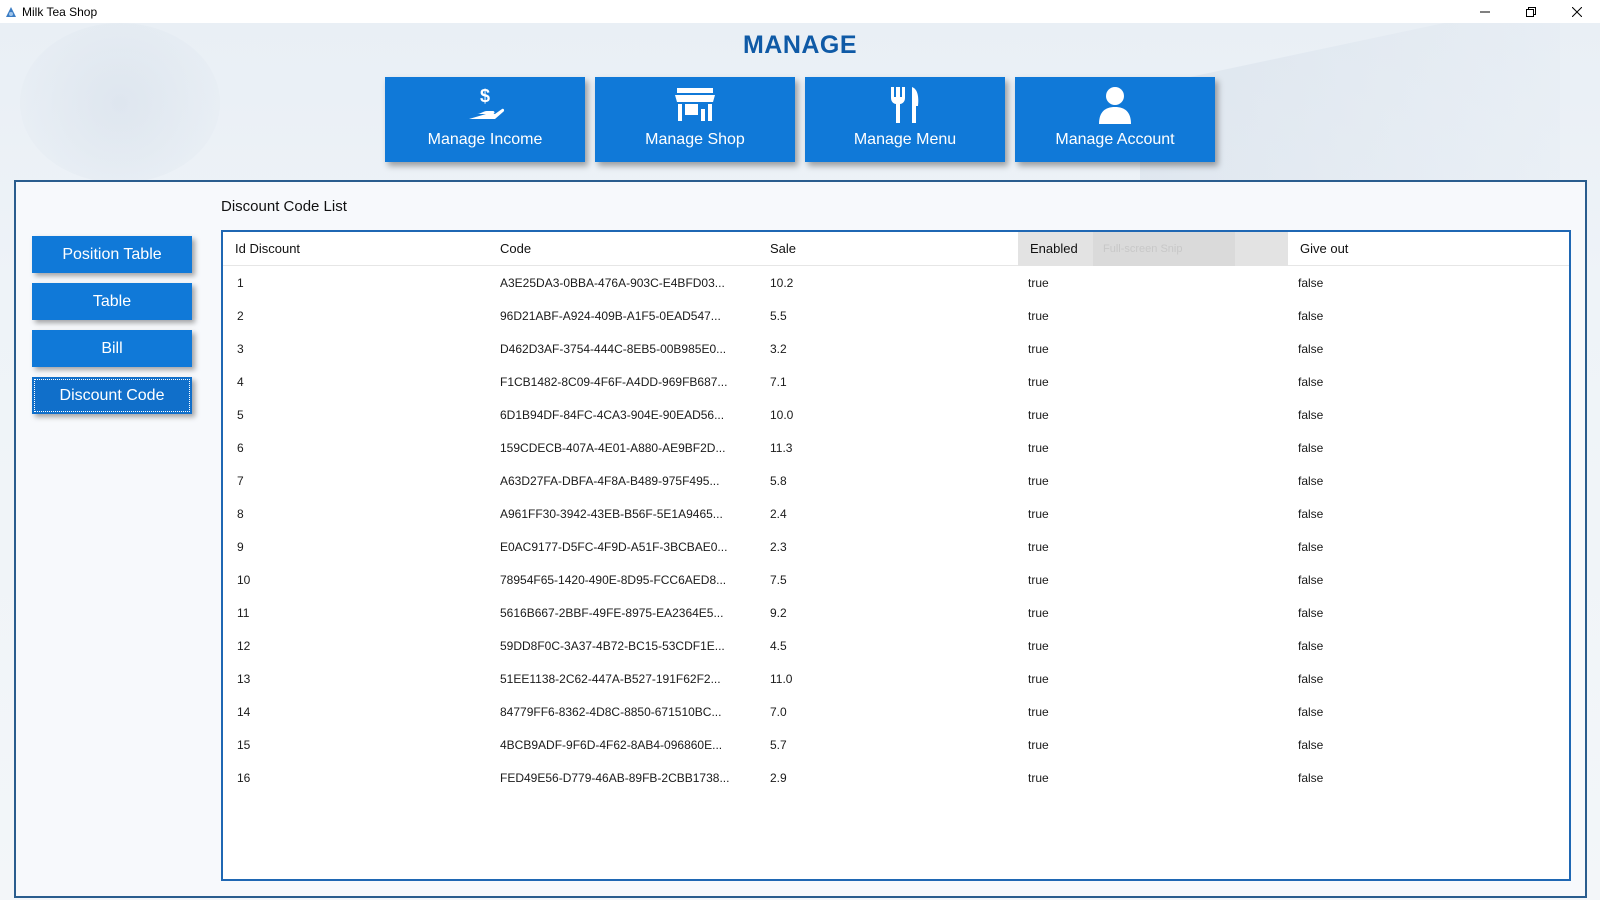 The height and width of the screenshot is (900, 1600). Describe the element at coordinates (1485, 11) in the screenshot. I see `minimize-icon` at that location.